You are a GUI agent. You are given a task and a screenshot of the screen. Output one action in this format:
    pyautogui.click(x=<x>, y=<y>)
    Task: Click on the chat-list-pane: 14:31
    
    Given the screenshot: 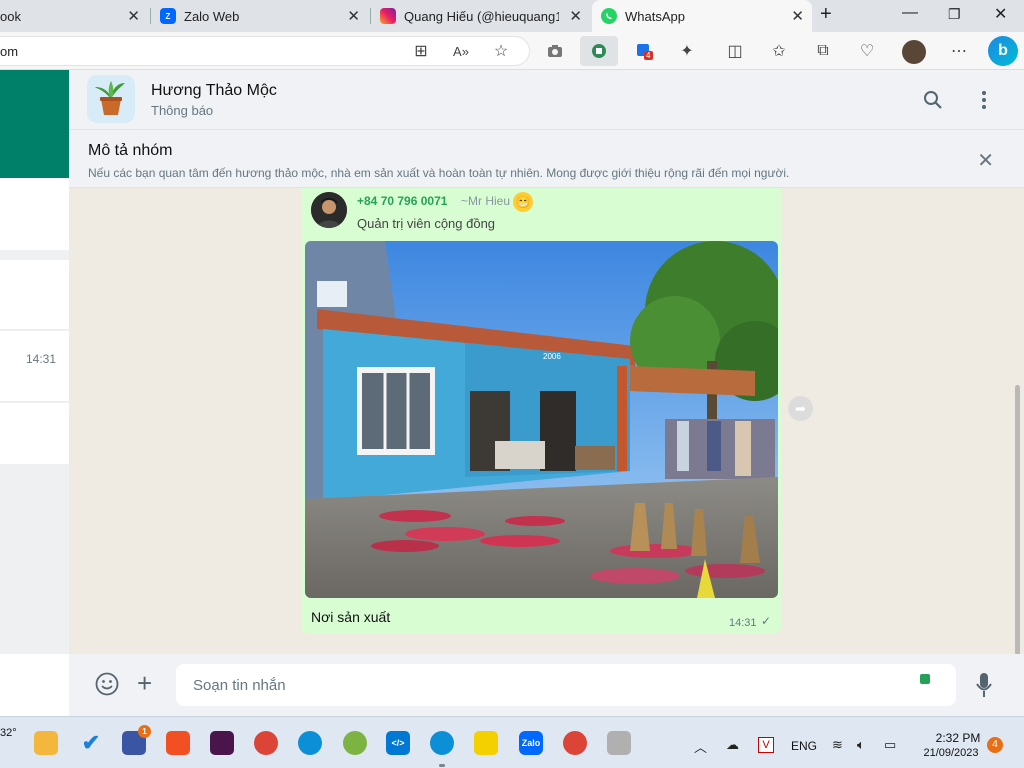 What is the action you would take?
    pyautogui.click(x=34, y=362)
    